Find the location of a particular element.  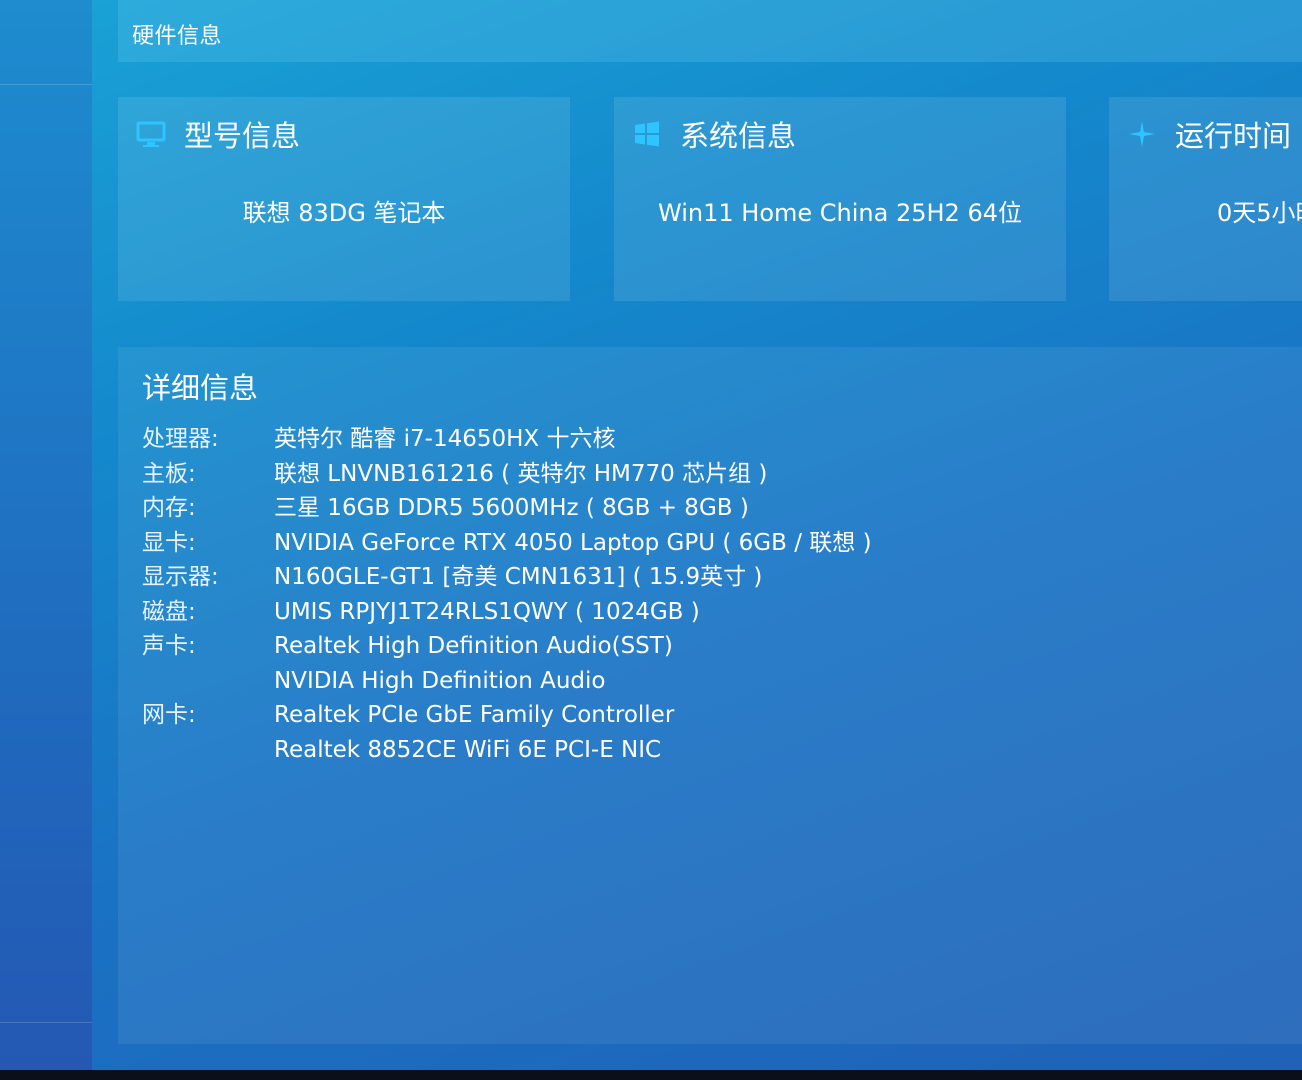

detail-label: 磁盘: is located at coordinates (169, 611).